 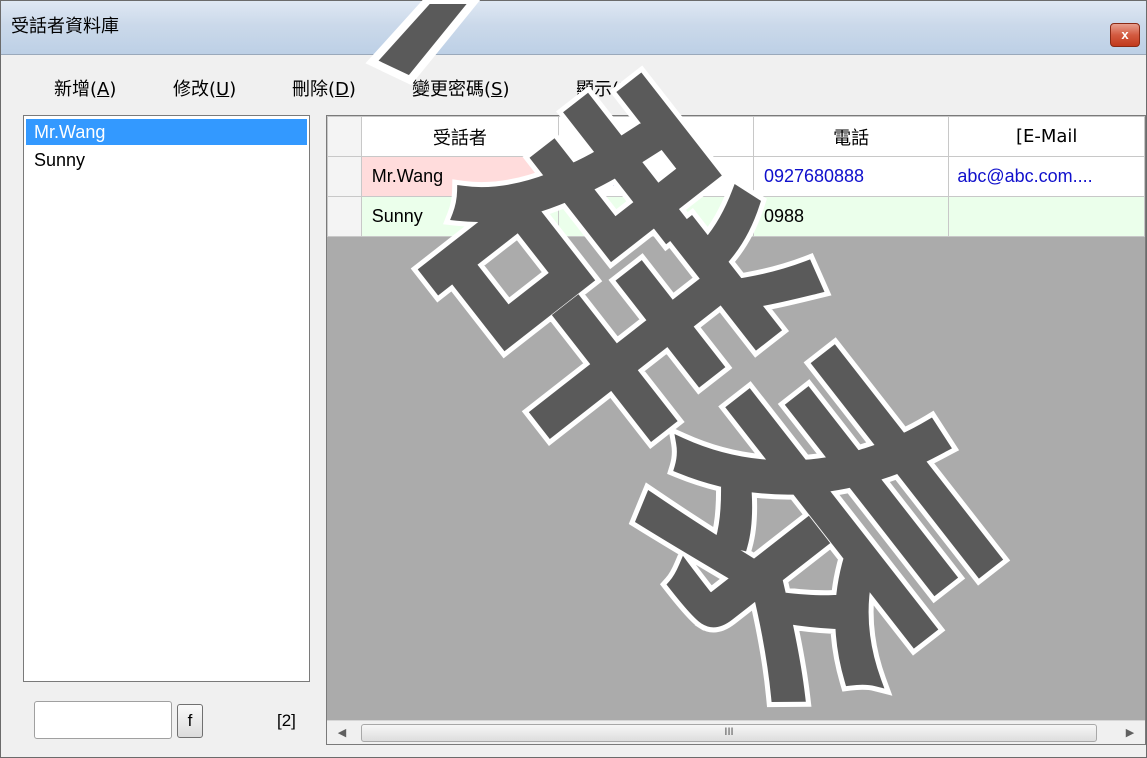 What do you see at coordinates (65, 26) in the screenshot?
I see `window-title: 受話者資料庫` at bounding box center [65, 26].